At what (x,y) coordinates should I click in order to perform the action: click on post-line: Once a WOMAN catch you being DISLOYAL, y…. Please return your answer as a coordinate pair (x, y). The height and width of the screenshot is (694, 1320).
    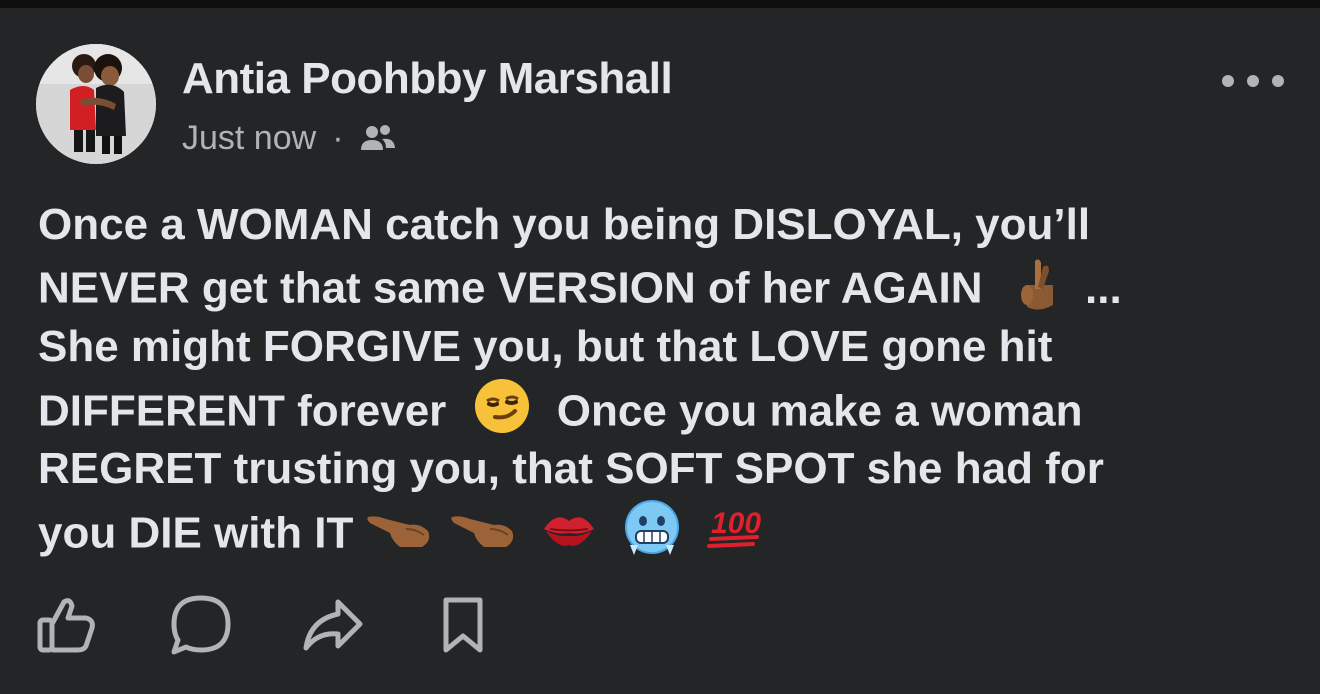
    Looking at the image, I should click on (564, 224).